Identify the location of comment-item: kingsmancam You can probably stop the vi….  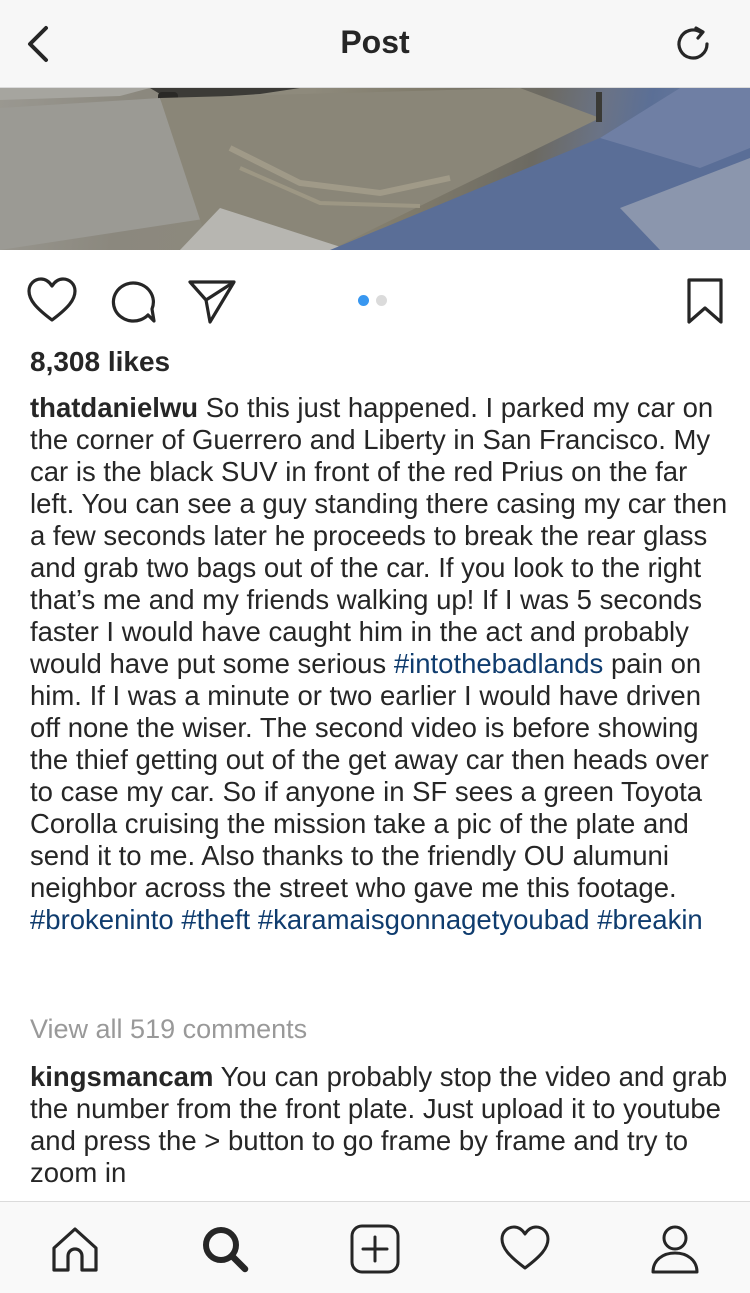
(380, 1125).